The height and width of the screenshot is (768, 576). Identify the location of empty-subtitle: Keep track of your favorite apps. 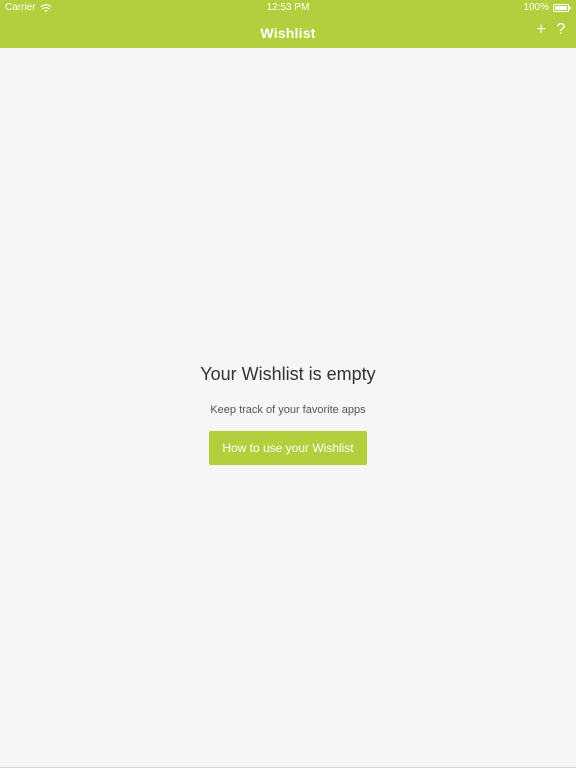
(288, 410).